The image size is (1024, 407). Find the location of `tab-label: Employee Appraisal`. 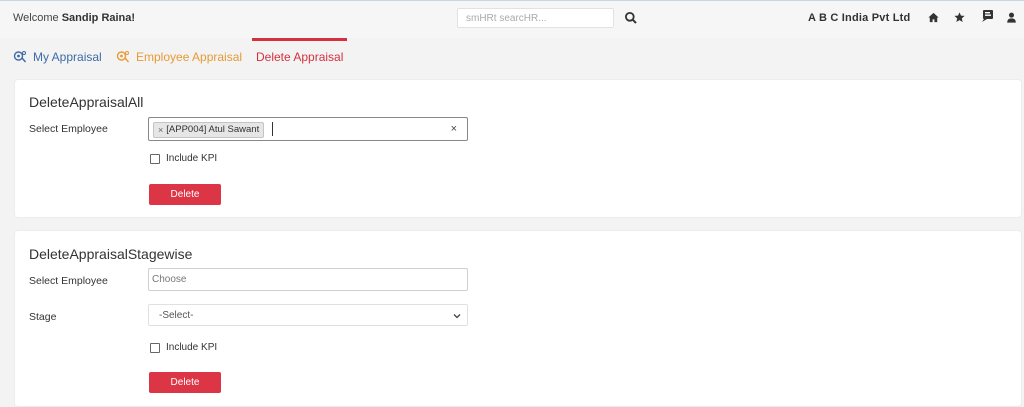

tab-label: Employee Appraisal is located at coordinates (189, 57).